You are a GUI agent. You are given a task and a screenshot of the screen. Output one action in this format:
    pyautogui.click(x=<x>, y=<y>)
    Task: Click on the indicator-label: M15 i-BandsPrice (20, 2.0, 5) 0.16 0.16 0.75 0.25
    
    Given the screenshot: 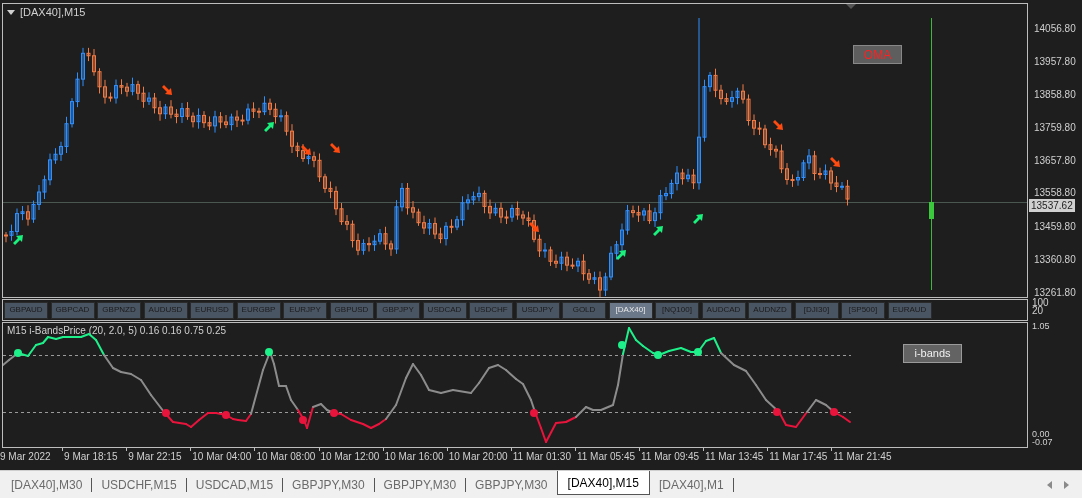 What is the action you would take?
    pyautogui.click(x=117, y=331)
    